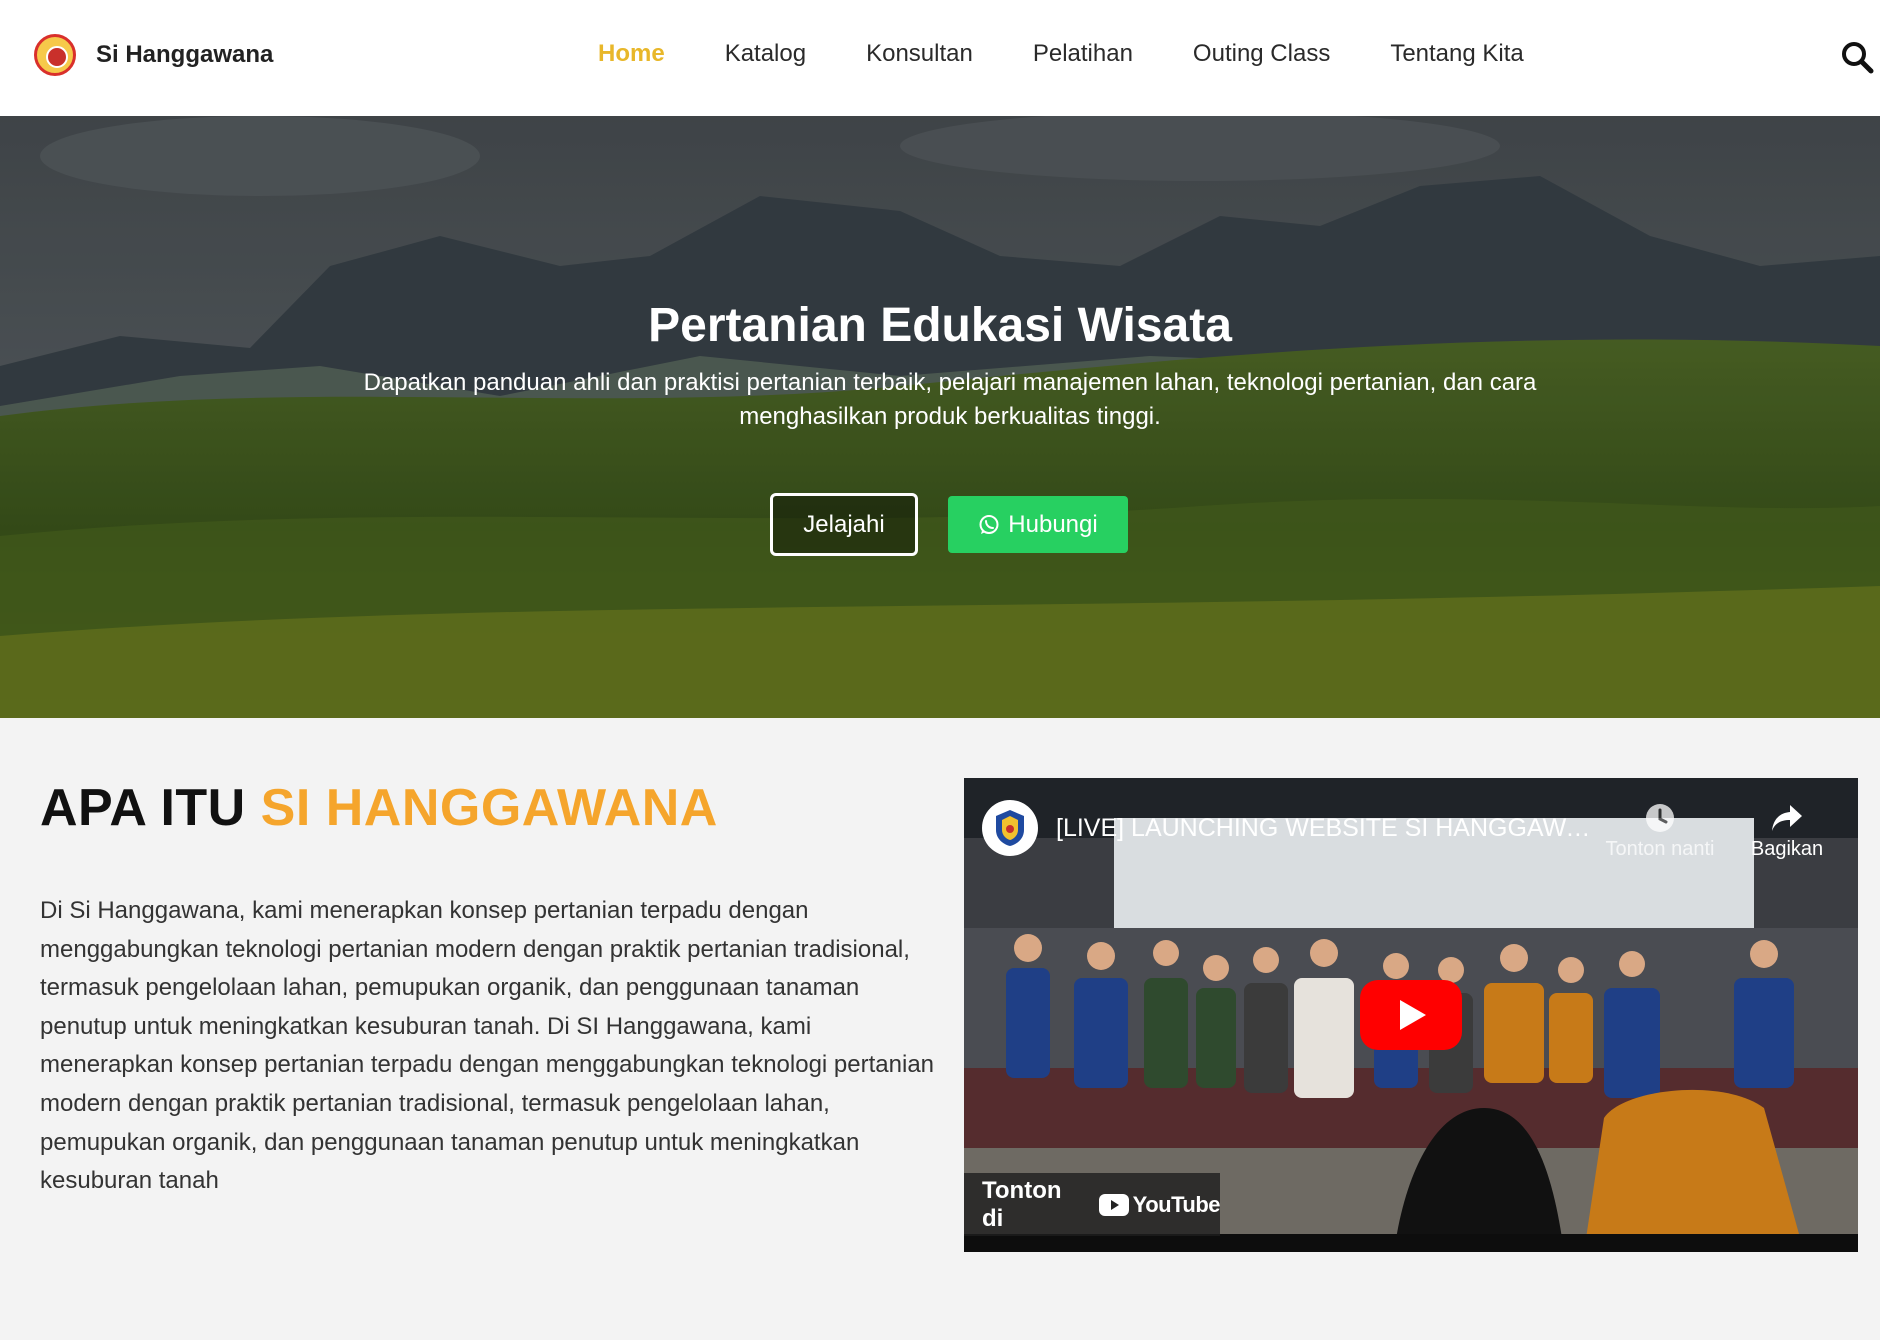 This screenshot has width=1880, height=1340. Describe the element at coordinates (1787, 849) in the screenshot. I see `share-label: Bagikan` at that location.